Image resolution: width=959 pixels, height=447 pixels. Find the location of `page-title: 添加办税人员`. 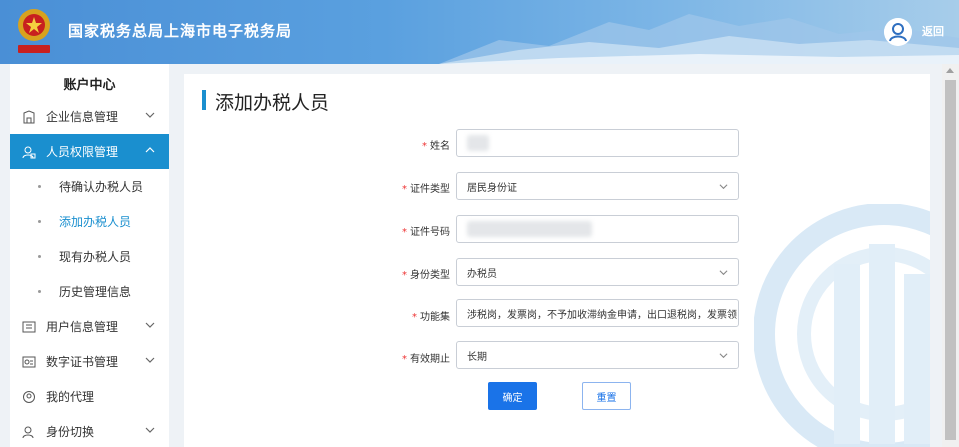

page-title: 添加办税人员 is located at coordinates (272, 103).